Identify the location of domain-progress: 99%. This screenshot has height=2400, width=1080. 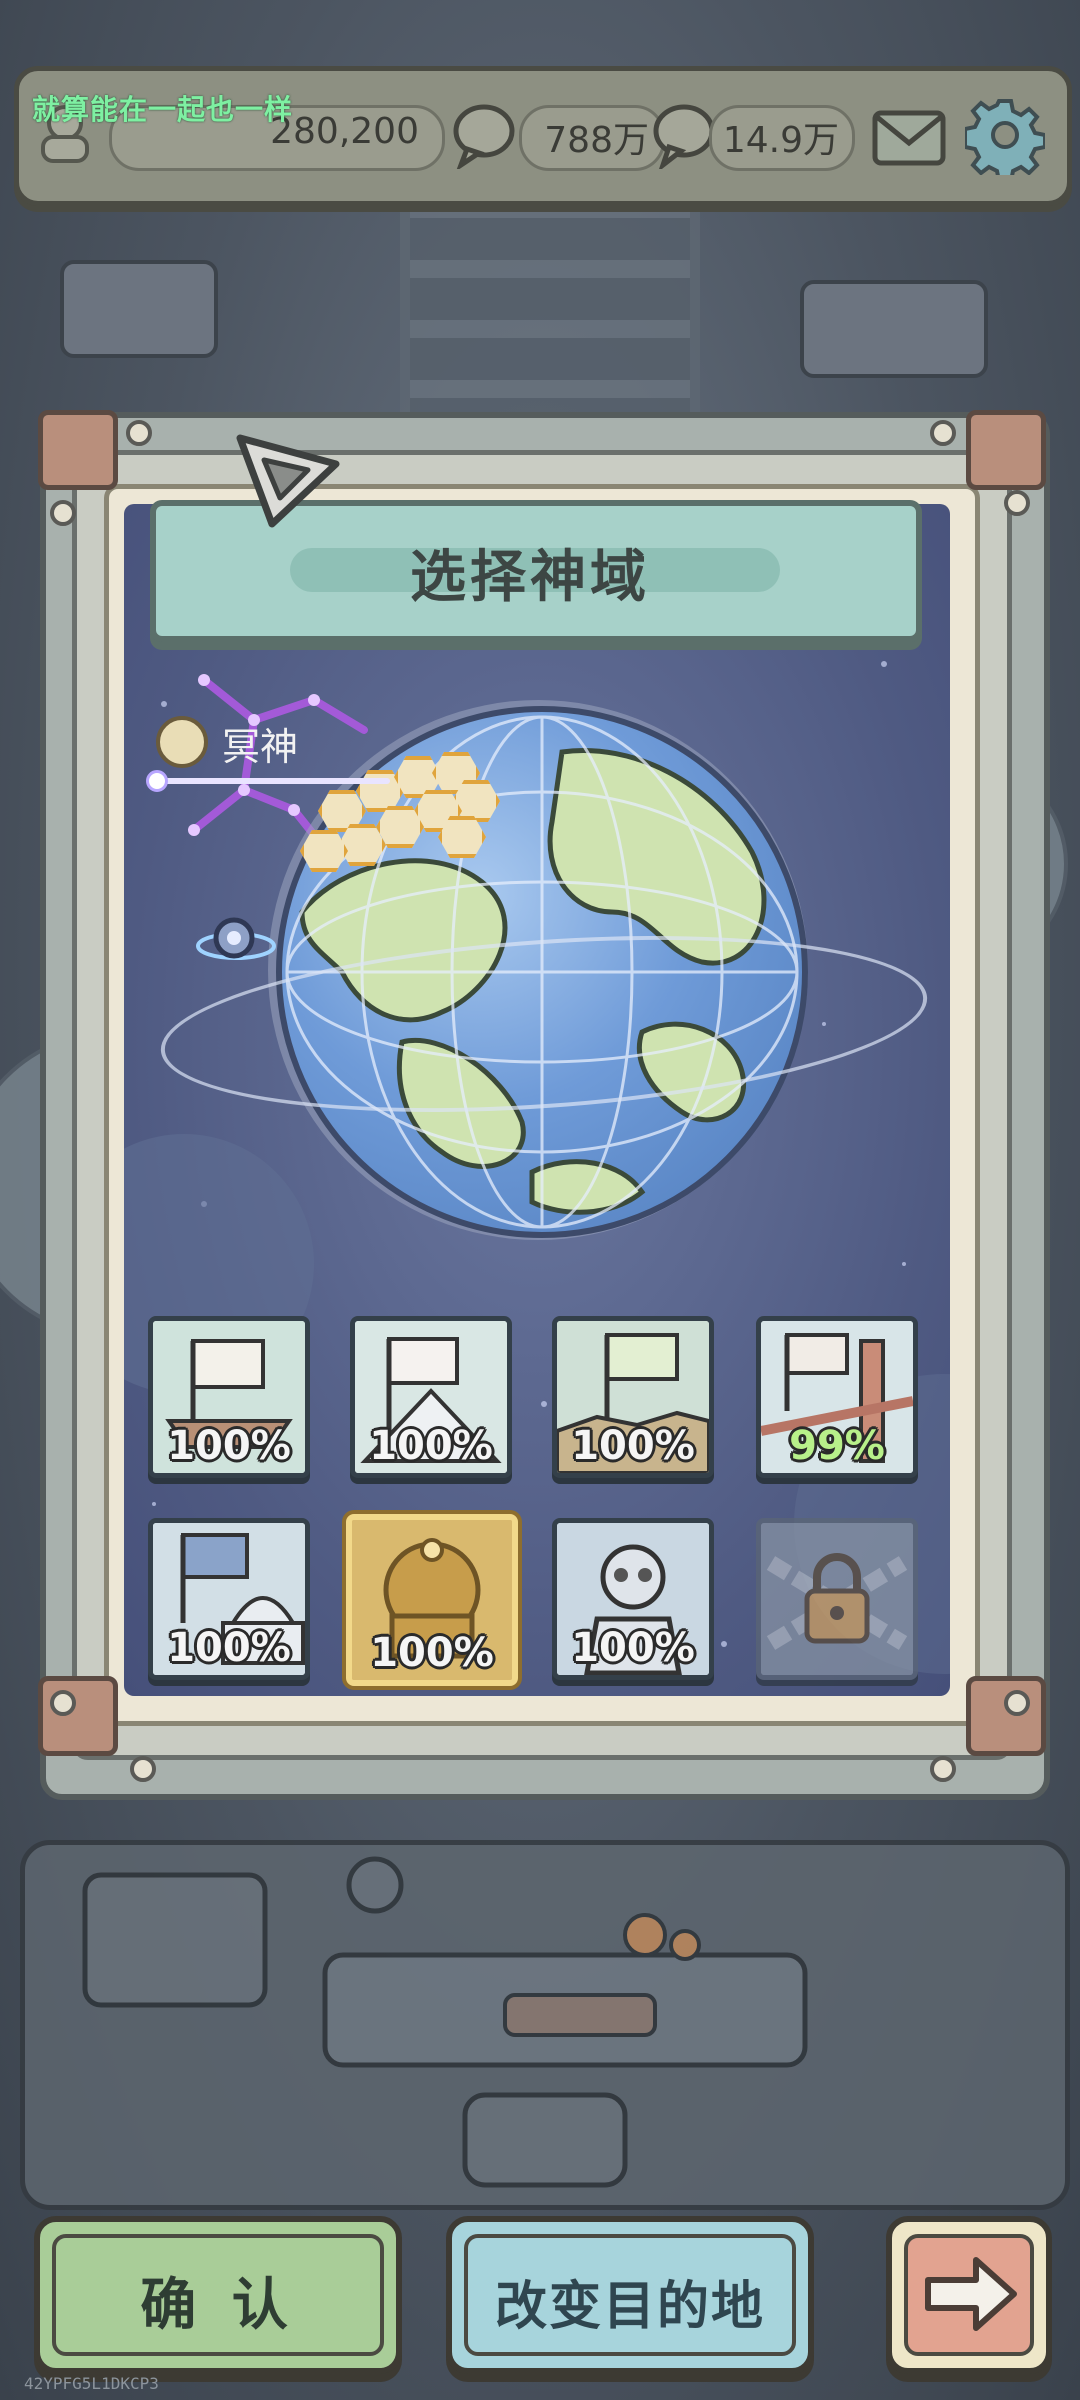
(837, 1446).